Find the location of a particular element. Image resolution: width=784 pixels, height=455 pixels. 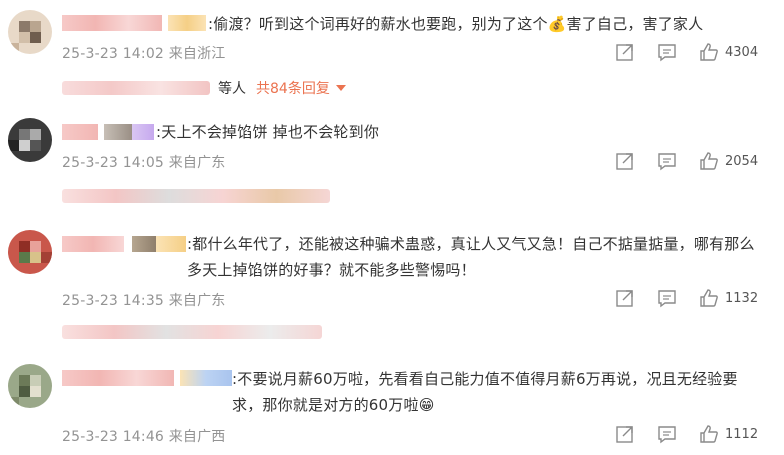

like-count: 4304 is located at coordinates (742, 52).